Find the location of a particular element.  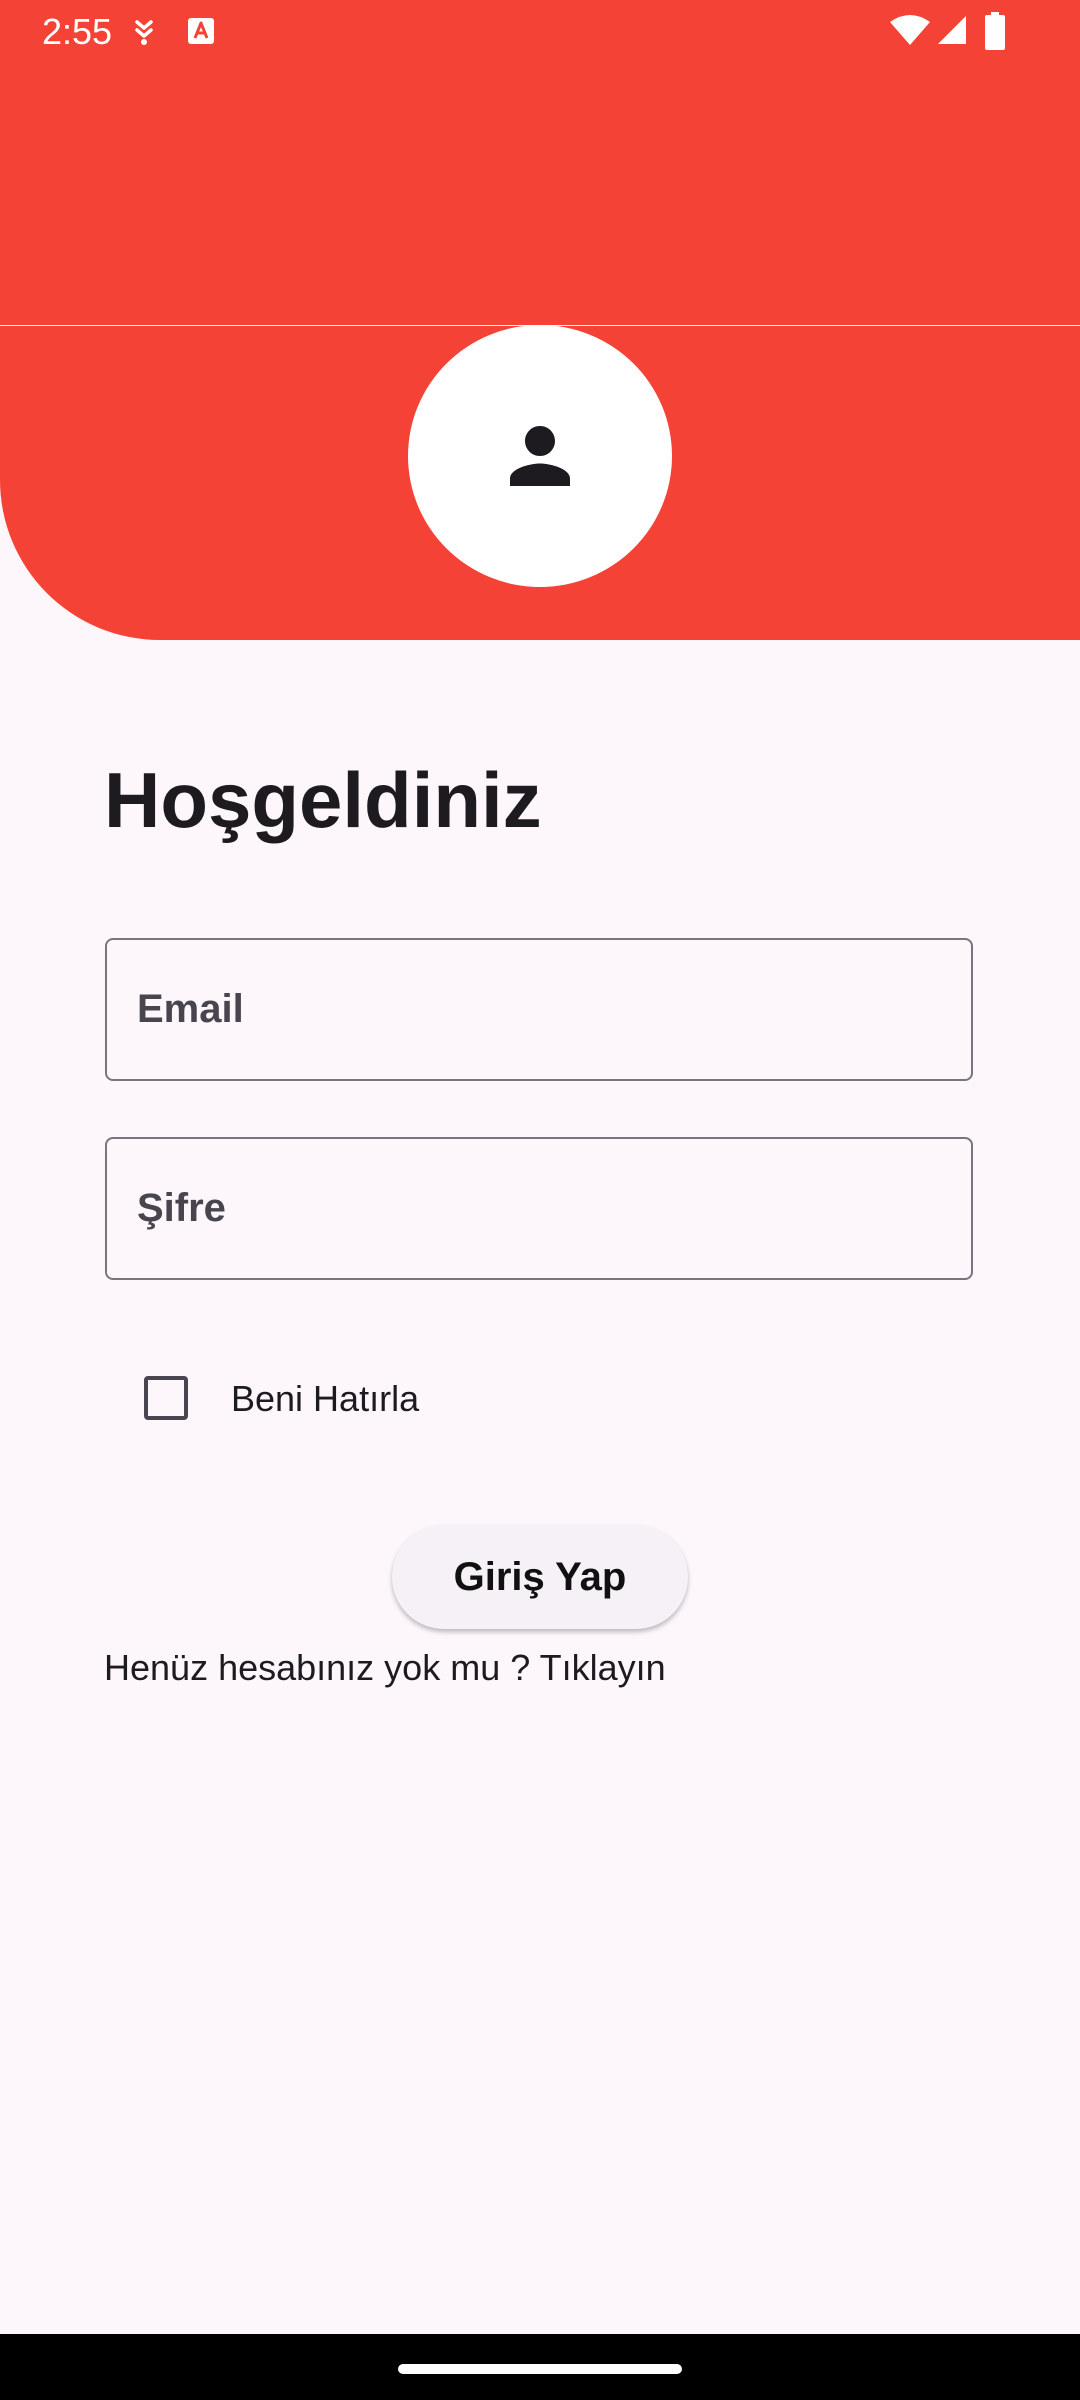

password-input is located at coordinates (539, 1208).